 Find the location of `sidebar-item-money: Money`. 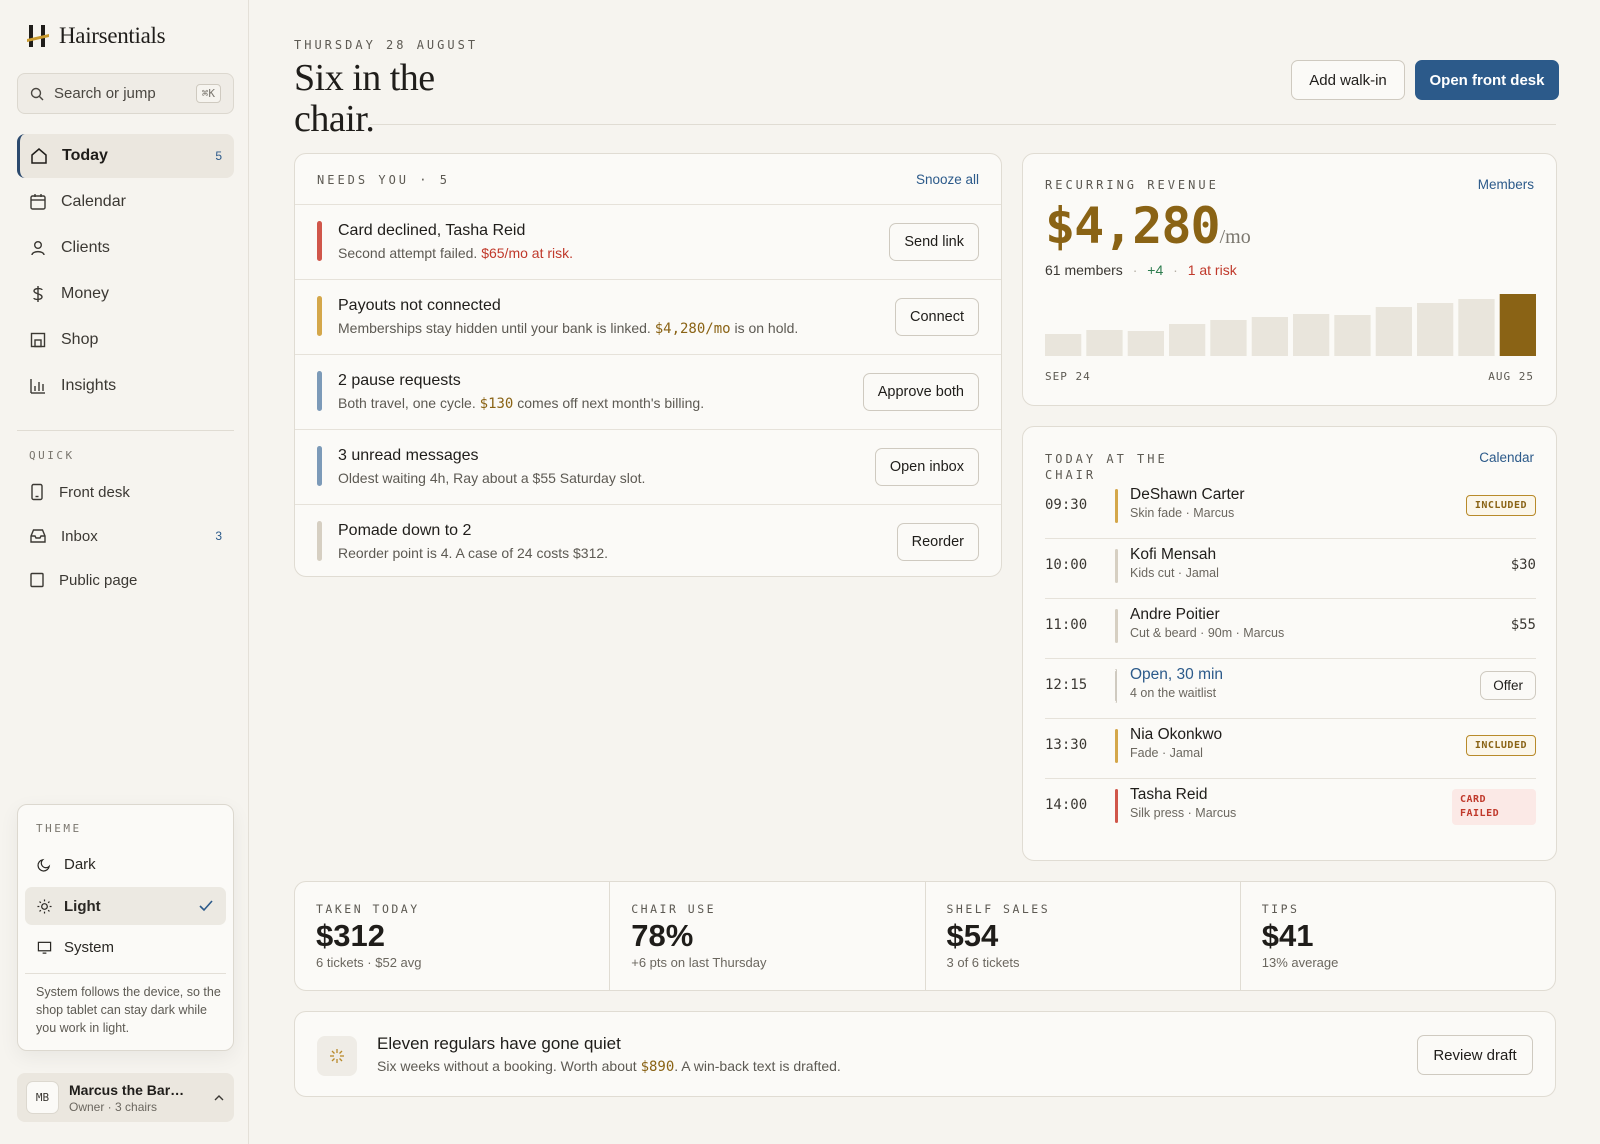

sidebar-item-money: Money is located at coordinates (125, 294).